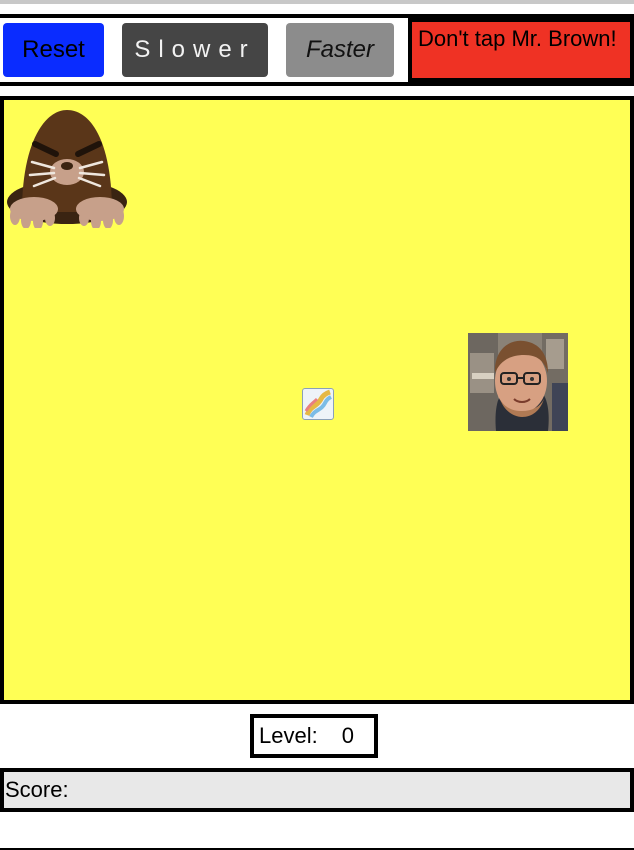 The width and height of the screenshot is (634, 850). I want to click on faster-button: Faster, so click(340, 50).